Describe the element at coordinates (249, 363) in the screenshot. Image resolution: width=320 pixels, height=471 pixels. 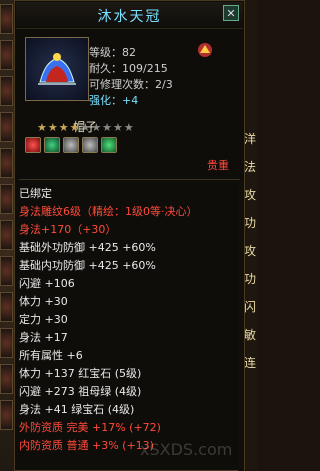
I see `right-side-char: 连` at that location.